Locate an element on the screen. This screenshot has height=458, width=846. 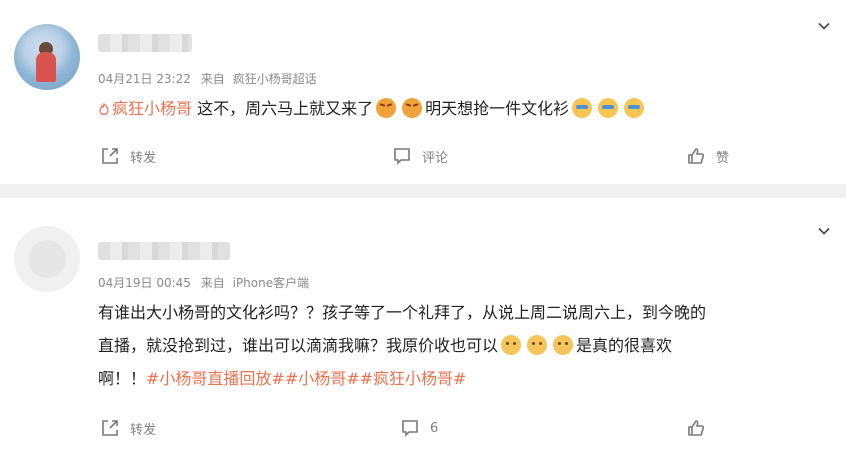
post-actions: 转发 评论 赞 is located at coordinates (423, 158).